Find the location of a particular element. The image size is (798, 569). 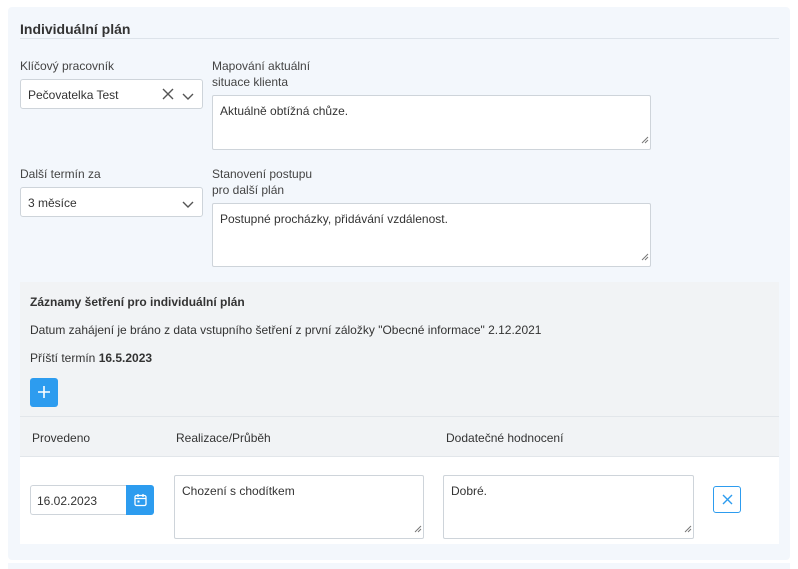

add-record-button is located at coordinates (44, 392).